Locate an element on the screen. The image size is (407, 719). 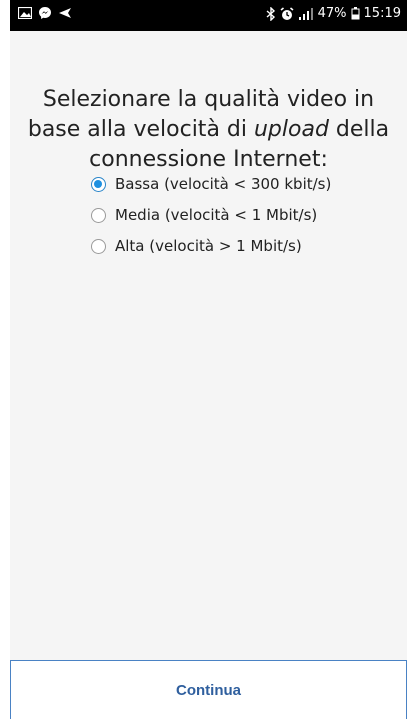
quality-option-medium-label: Media (velocità < 1 Mbit/s) is located at coordinates (216, 215).